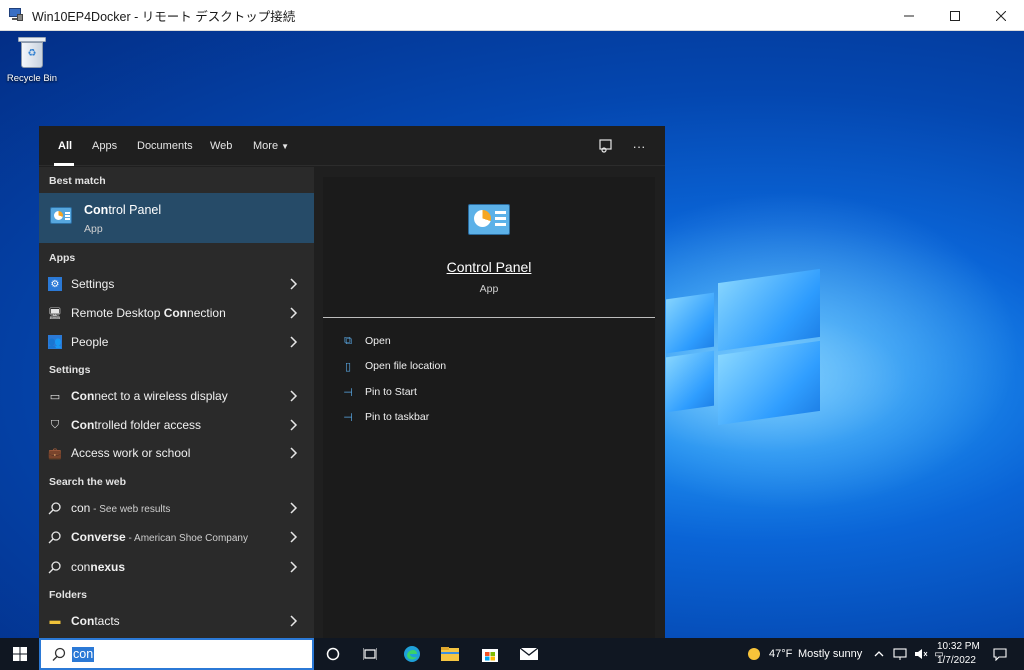 This screenshot has height=670, width=1024. Describe the element at coordinates (55, 453) in the screenshot. I see `briefcase-icon: 💼` at that location.